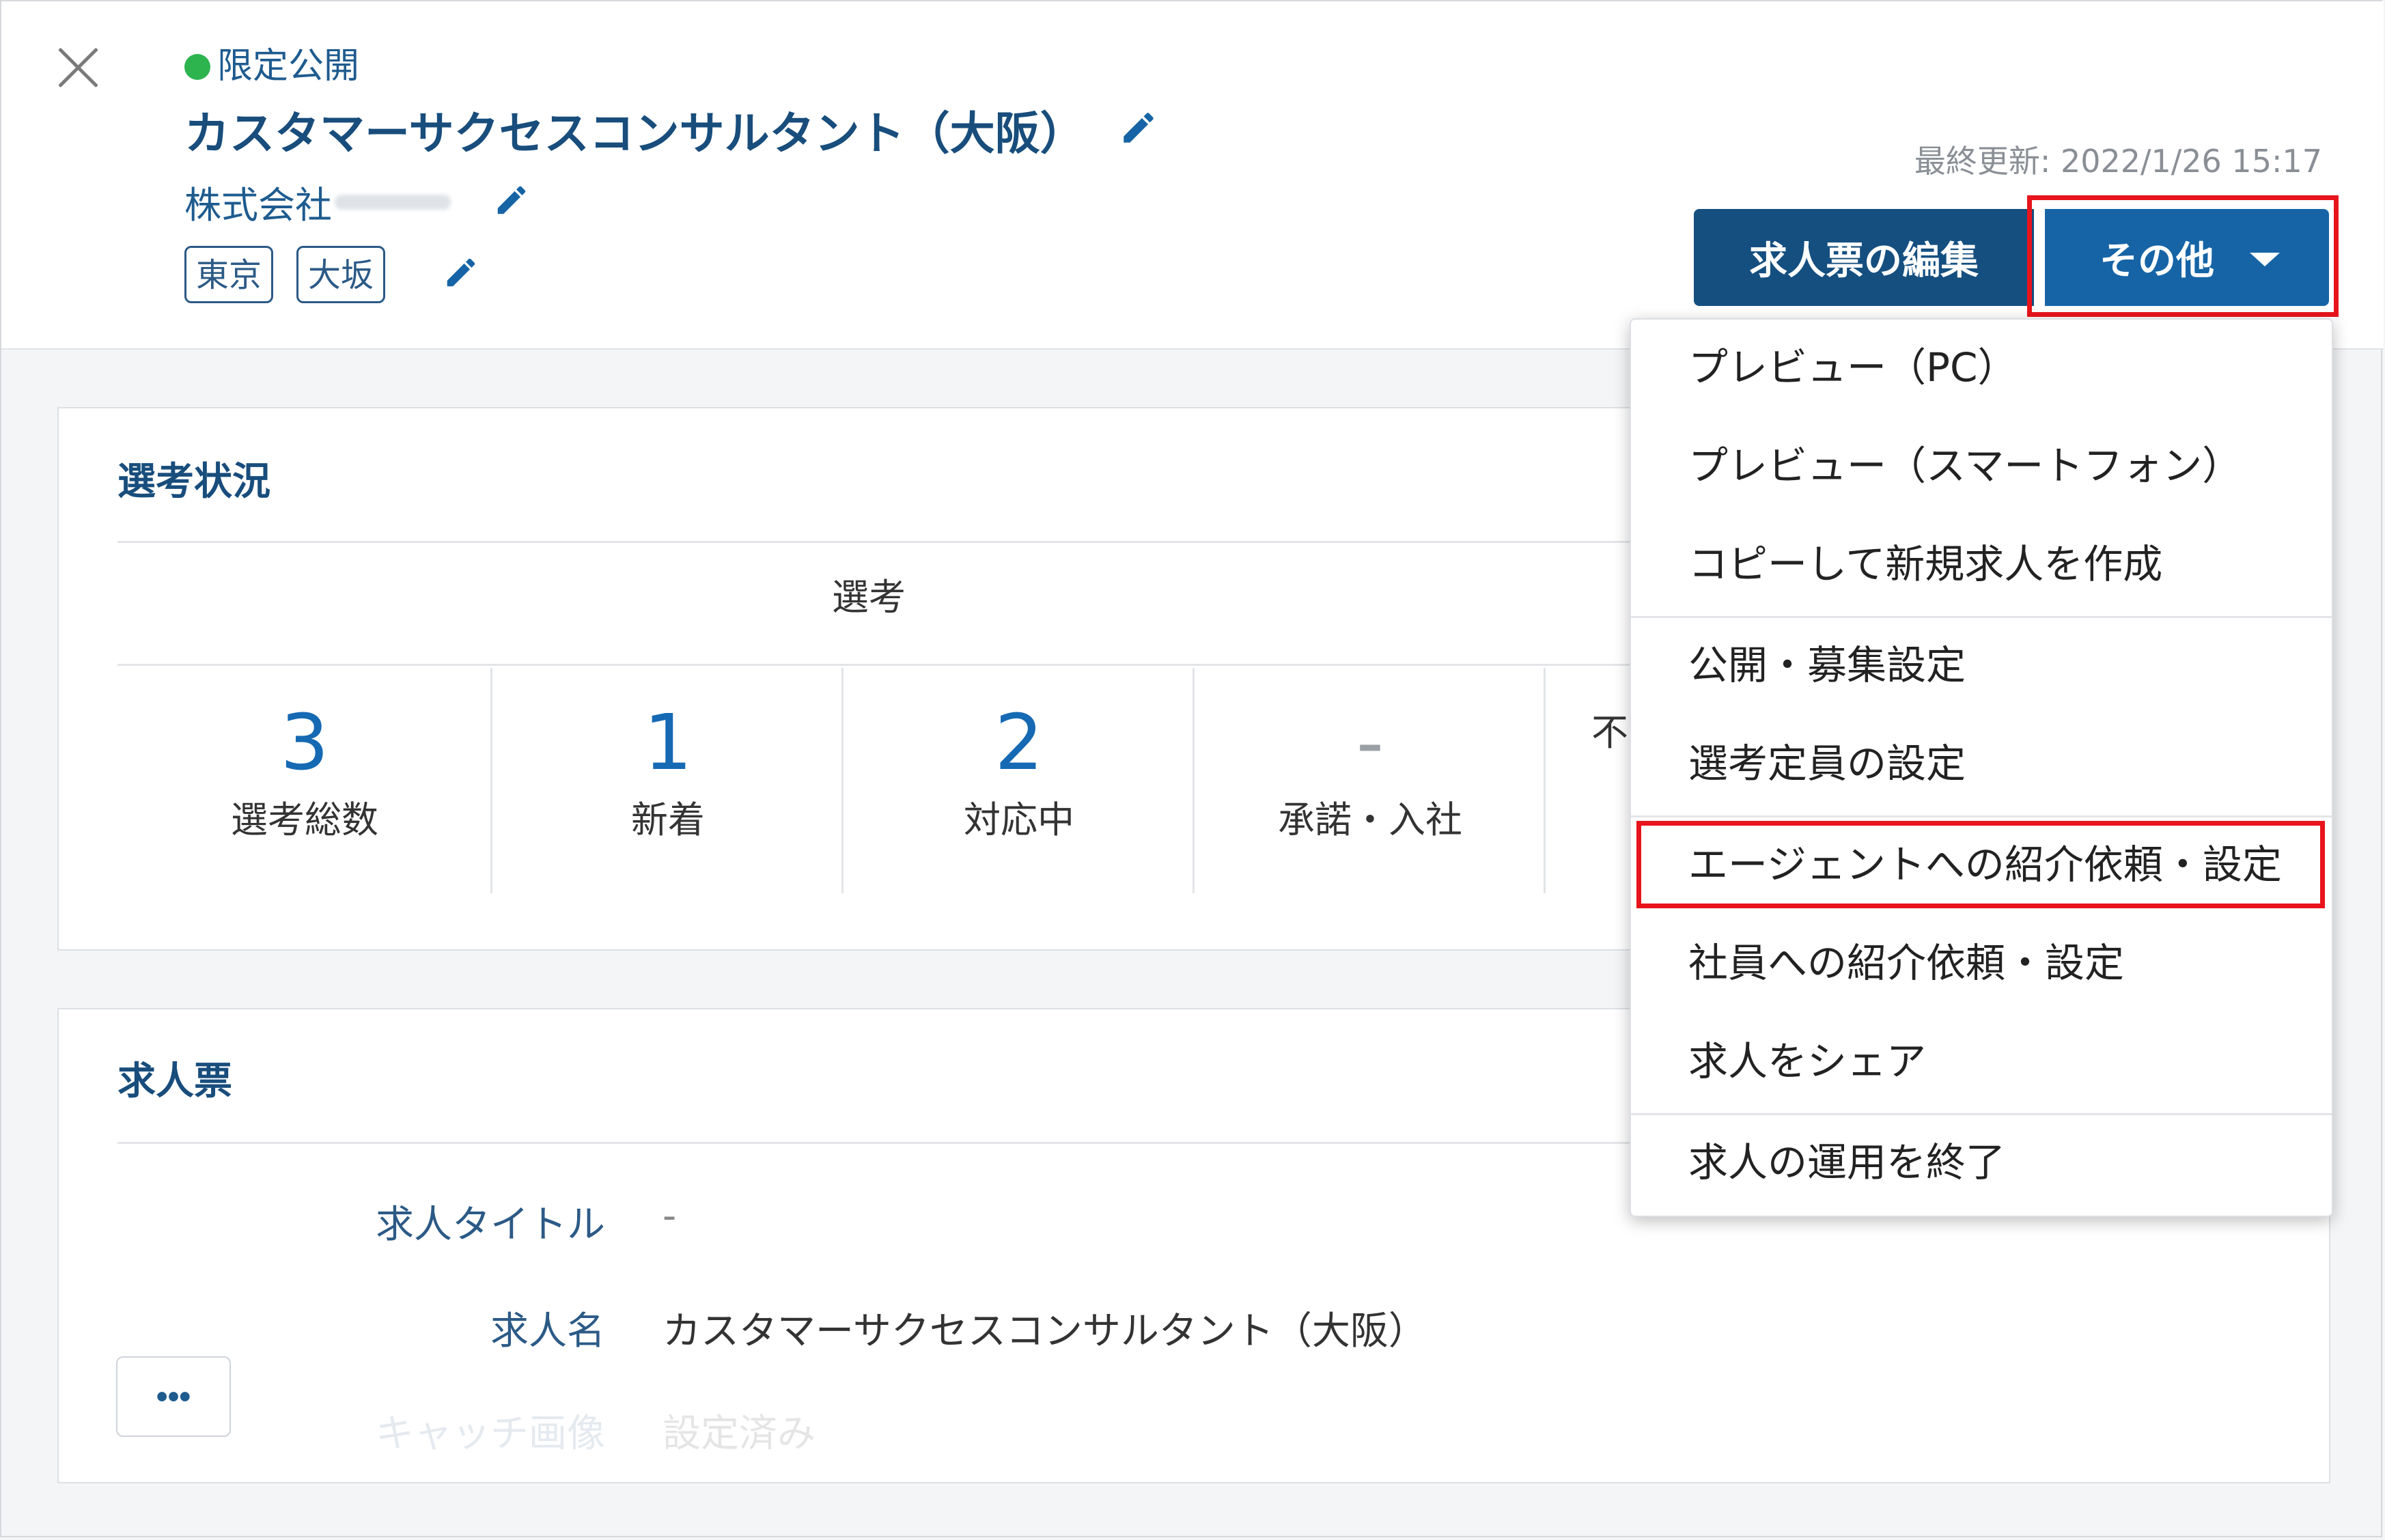  I want to click on stat-label: 選考総数, so click(304, 820).